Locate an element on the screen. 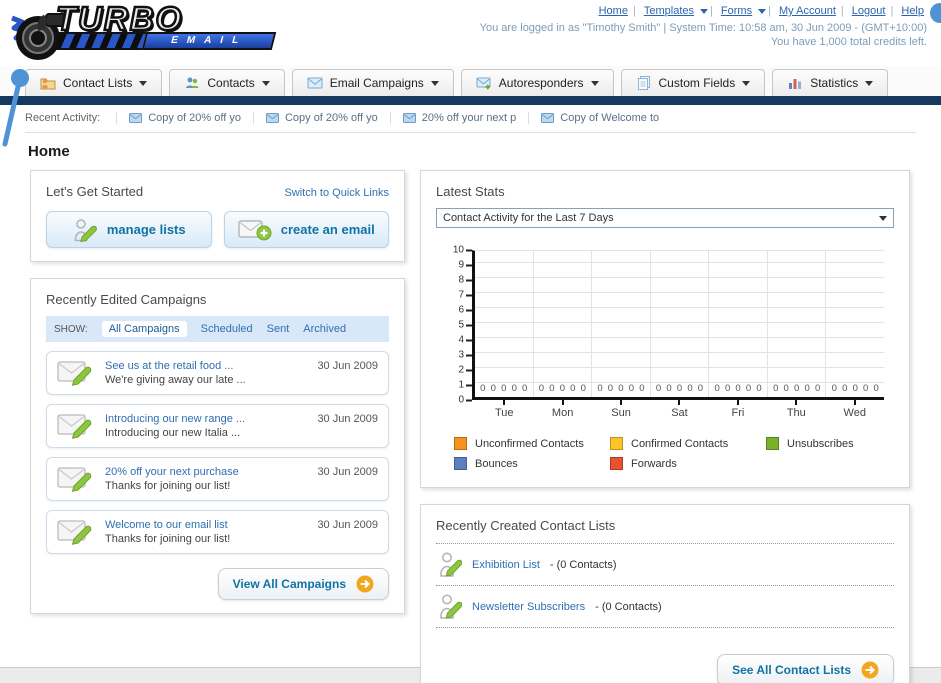  contact-lists-icon is located at coordinates (48, 84).